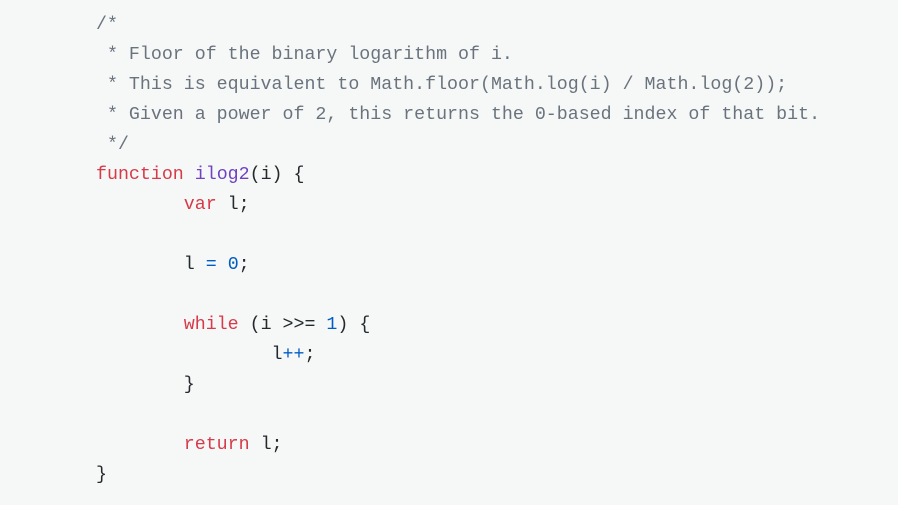 This screenshot has width=898, height=505. What do you see at coordinates (266, 445) in the screenshot?
I see `return-value: l;` at bounding box center [266, 445].